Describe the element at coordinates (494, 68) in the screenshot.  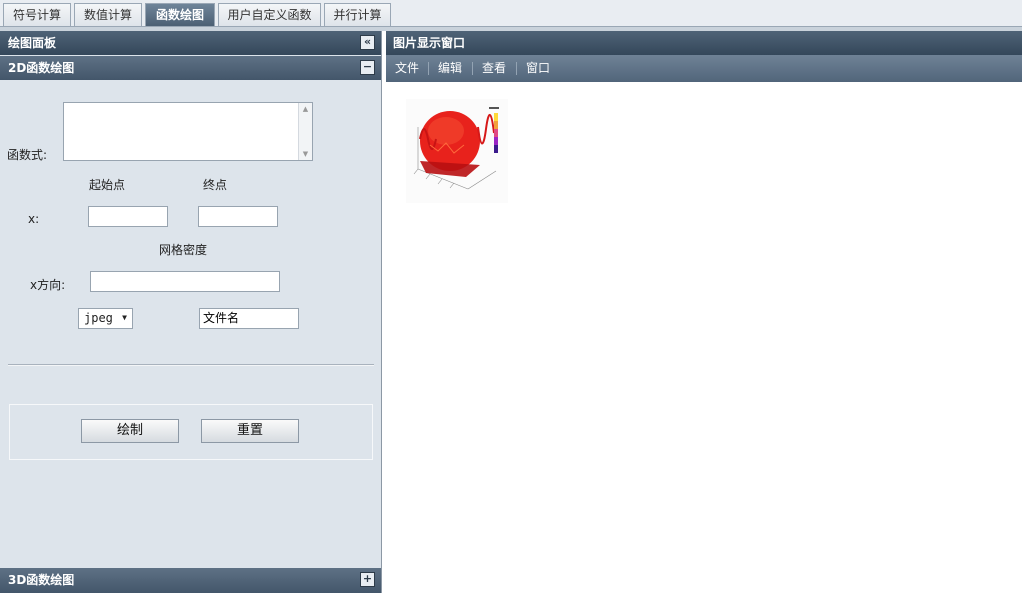
I see `menu-view: 查看` at that location.